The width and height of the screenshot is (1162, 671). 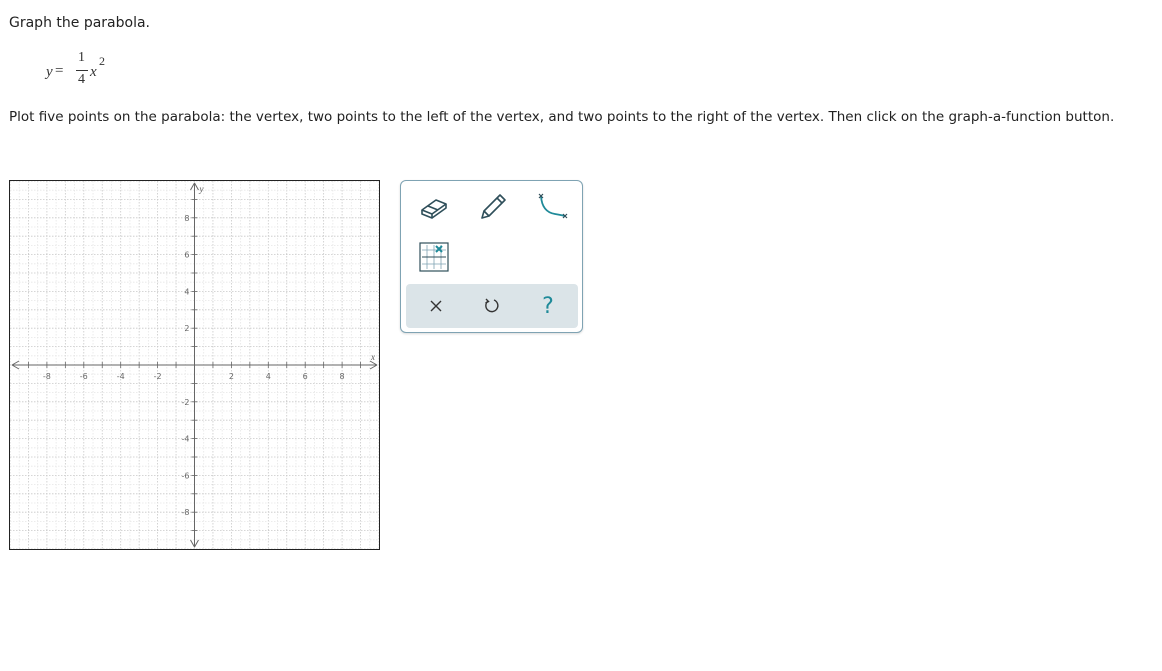 What do you see at coordinates (82, 70) in the screenshot?
I see `fraction-bar` at bounding box center [82, 70].